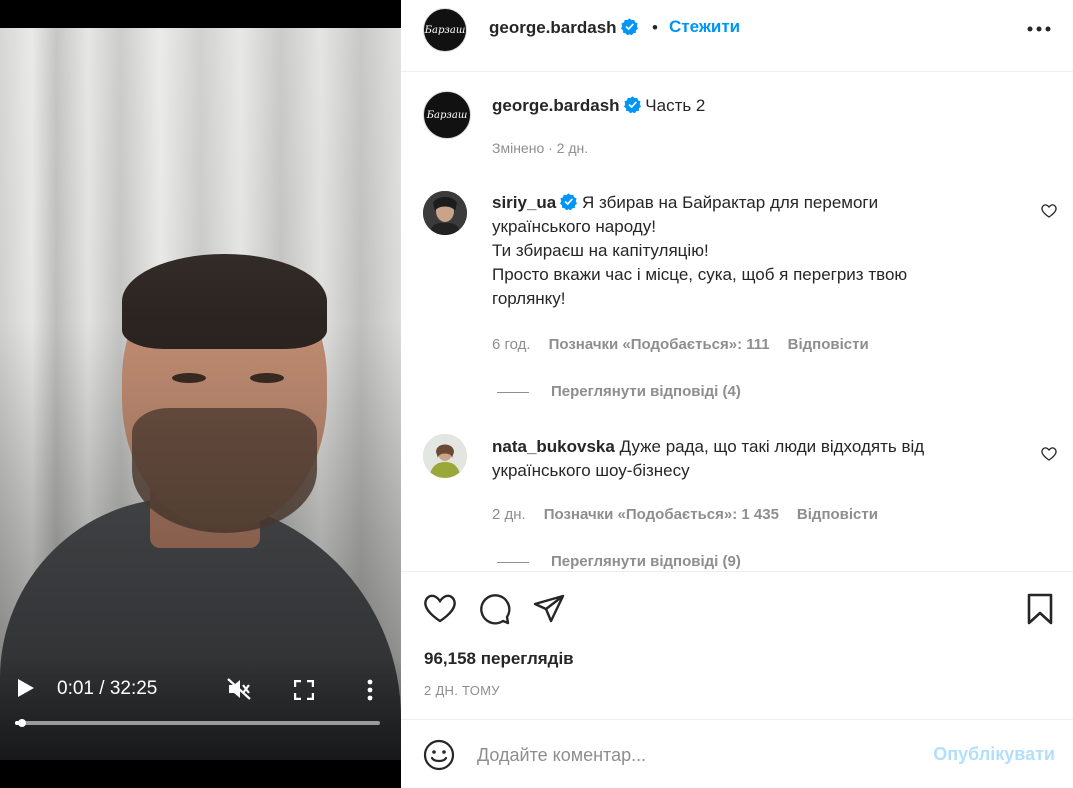 This screenshot has height=788, width=1073. Describe the element at coordinates (1040, 609) in the screenshot. I see `bookmark-icon` at that location.